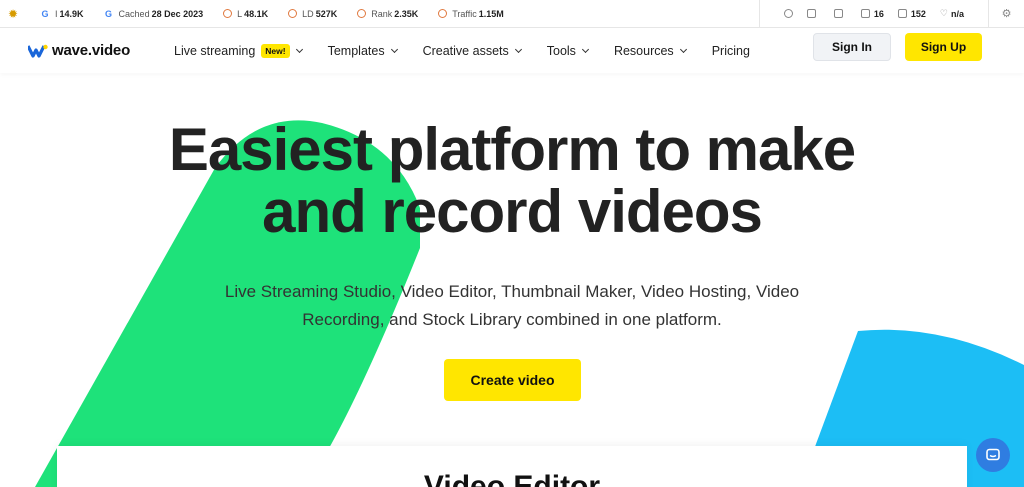  What do you see at coordinates (471, 14) in the screenshot?
I see `metric-traffic: Traffic 1.15M` at bounding box center [471, 14].